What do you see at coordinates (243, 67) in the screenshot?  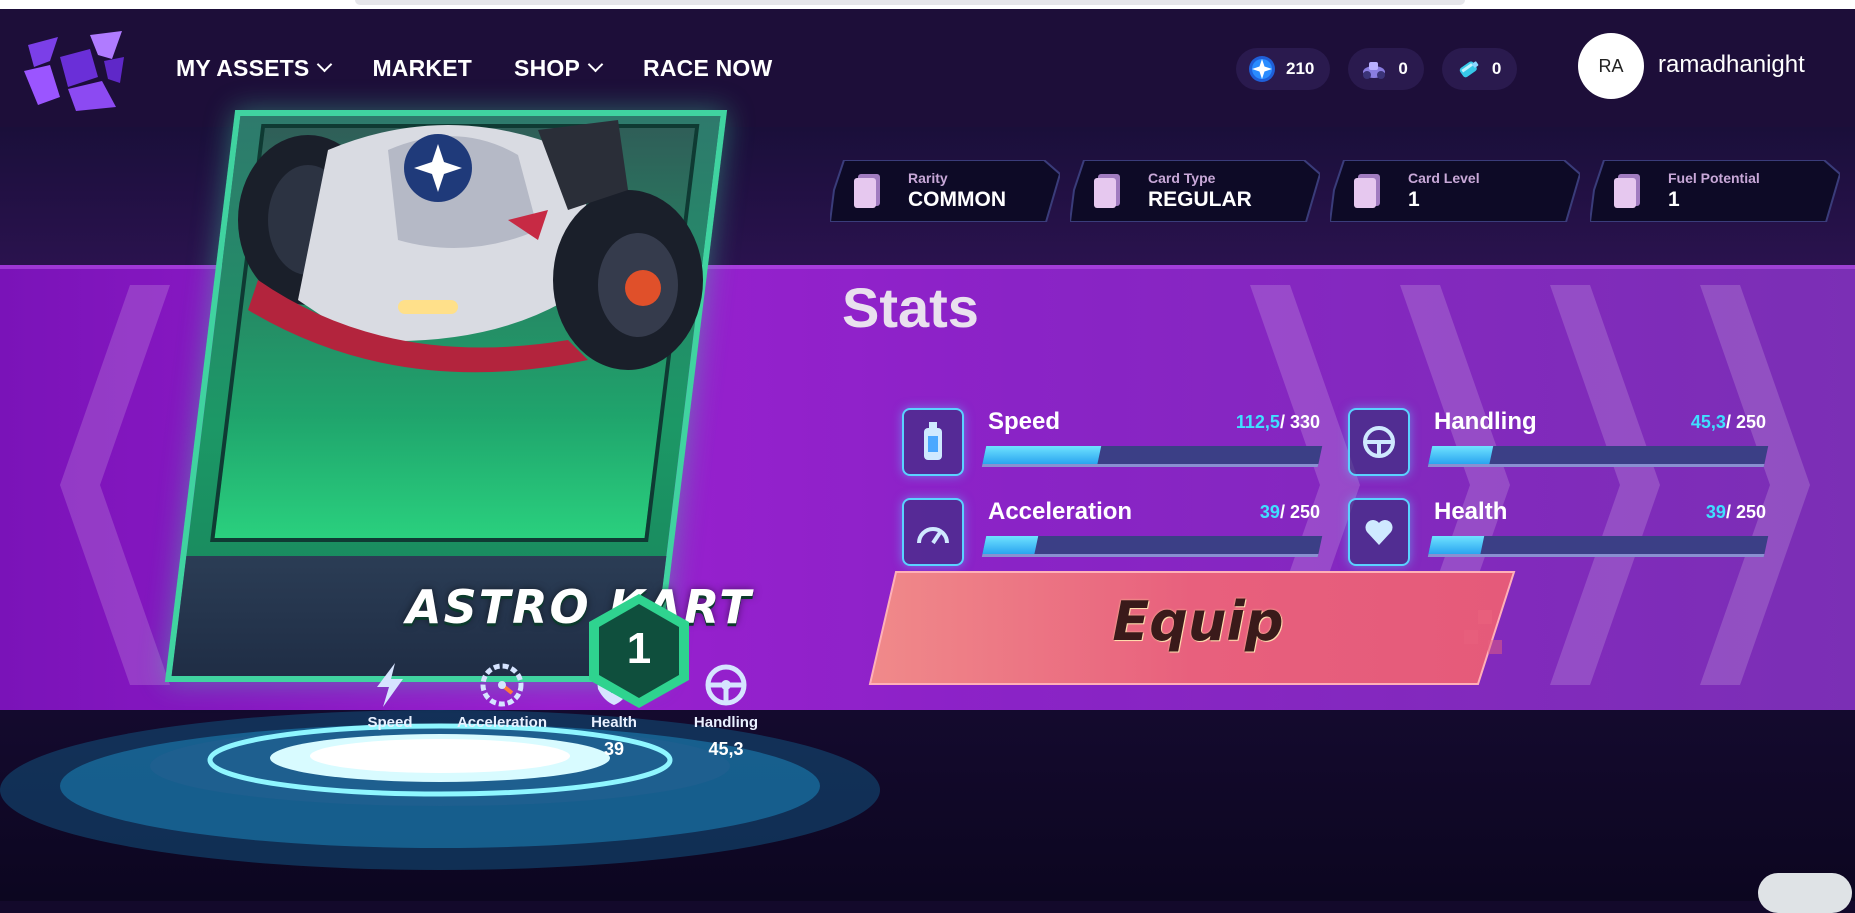 I see `nav-my-assets-label: MY ASSETS` at bounding box center [243, 67].